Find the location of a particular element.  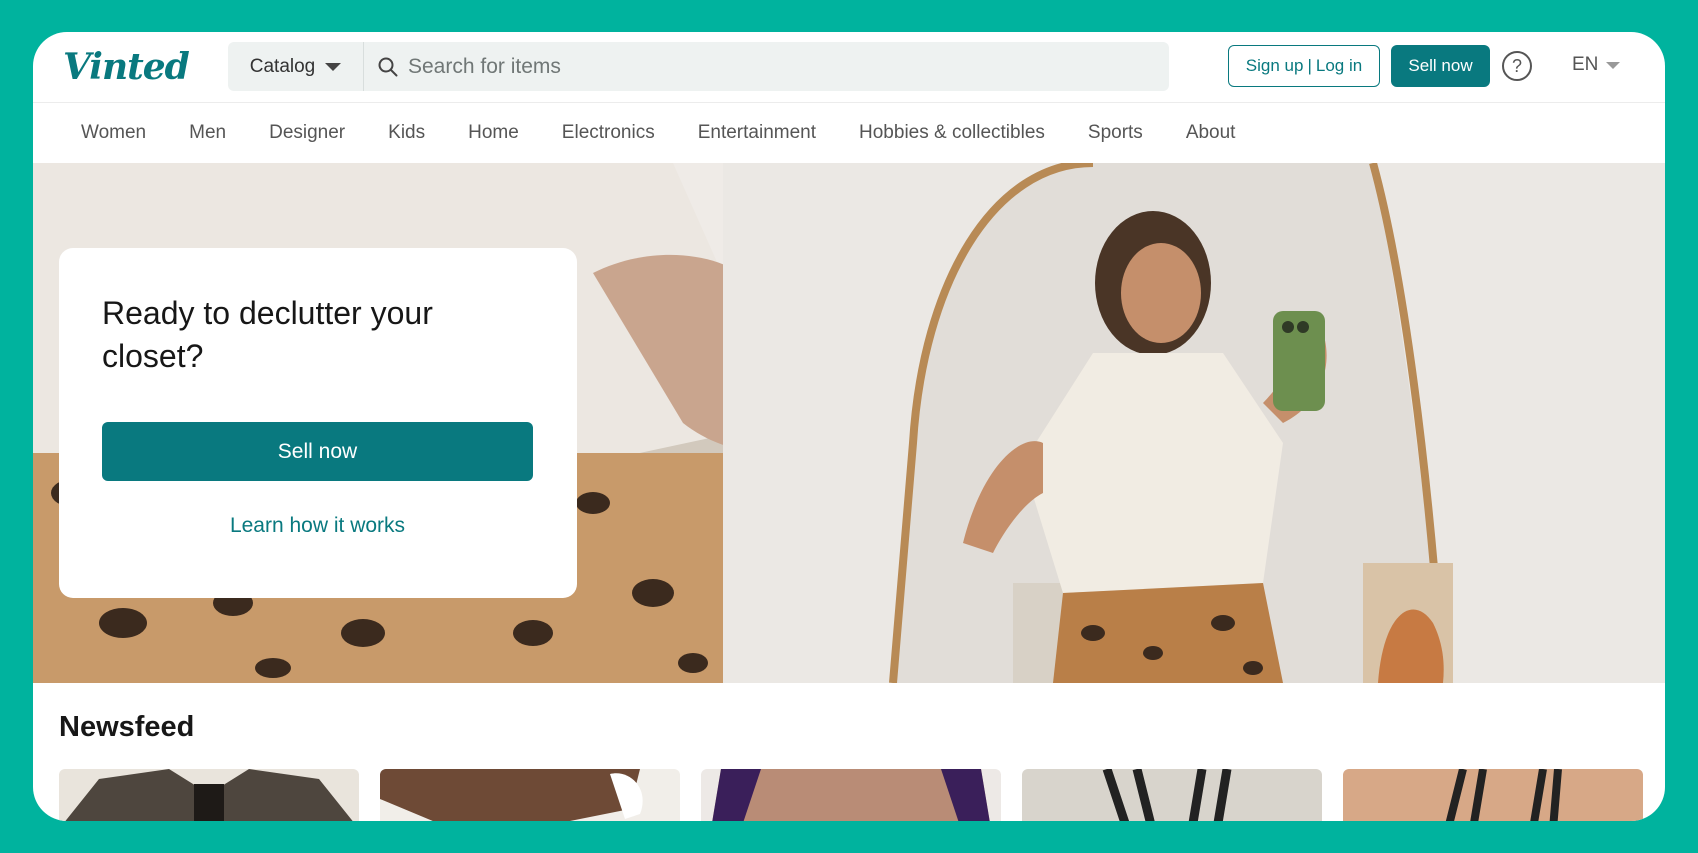

header-sell-button: Sell now is located at coordinates (1440, 66).